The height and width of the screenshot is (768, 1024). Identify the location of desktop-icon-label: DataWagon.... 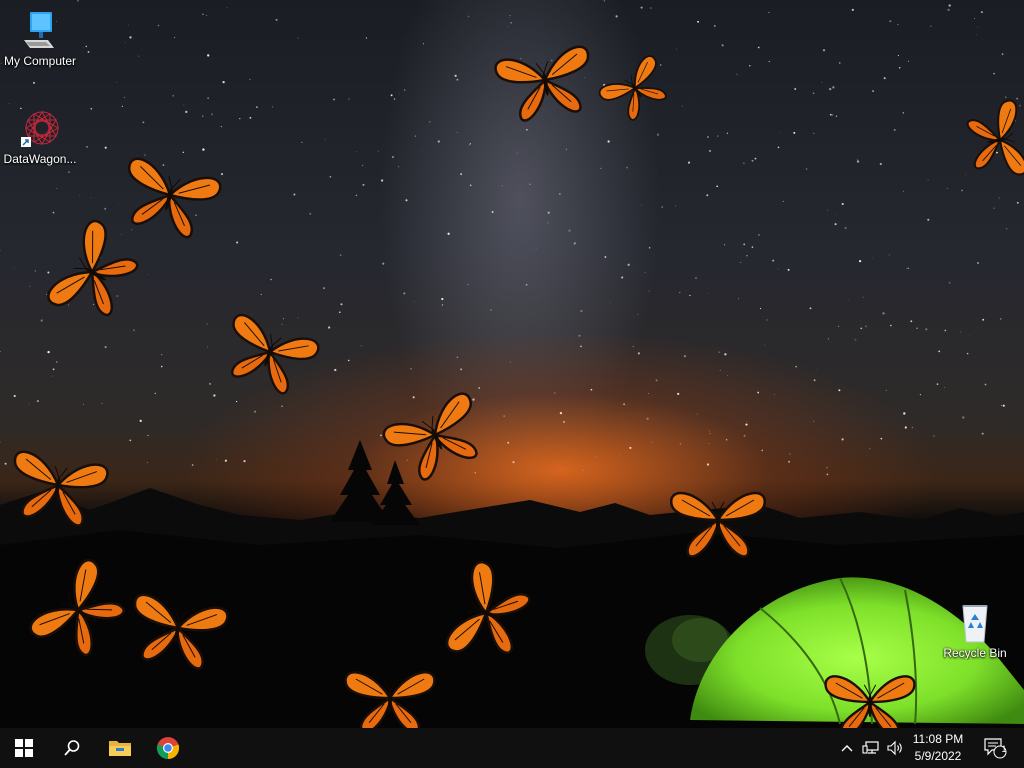
(40, 159).